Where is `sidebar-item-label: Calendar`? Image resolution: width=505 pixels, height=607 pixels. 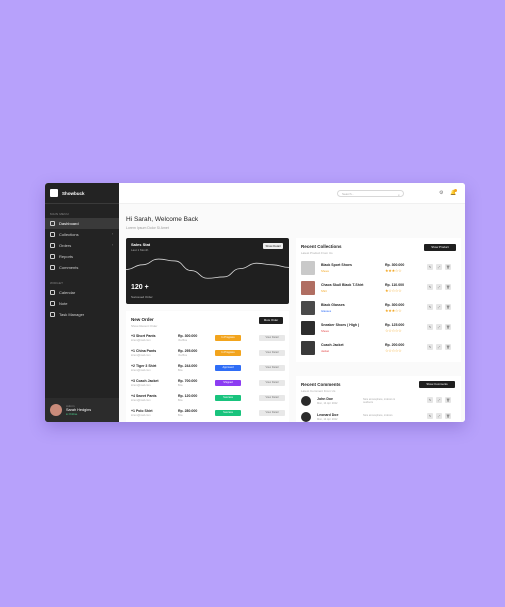 sidebar-item-label: Calendar is located at coordinates (67, 292).